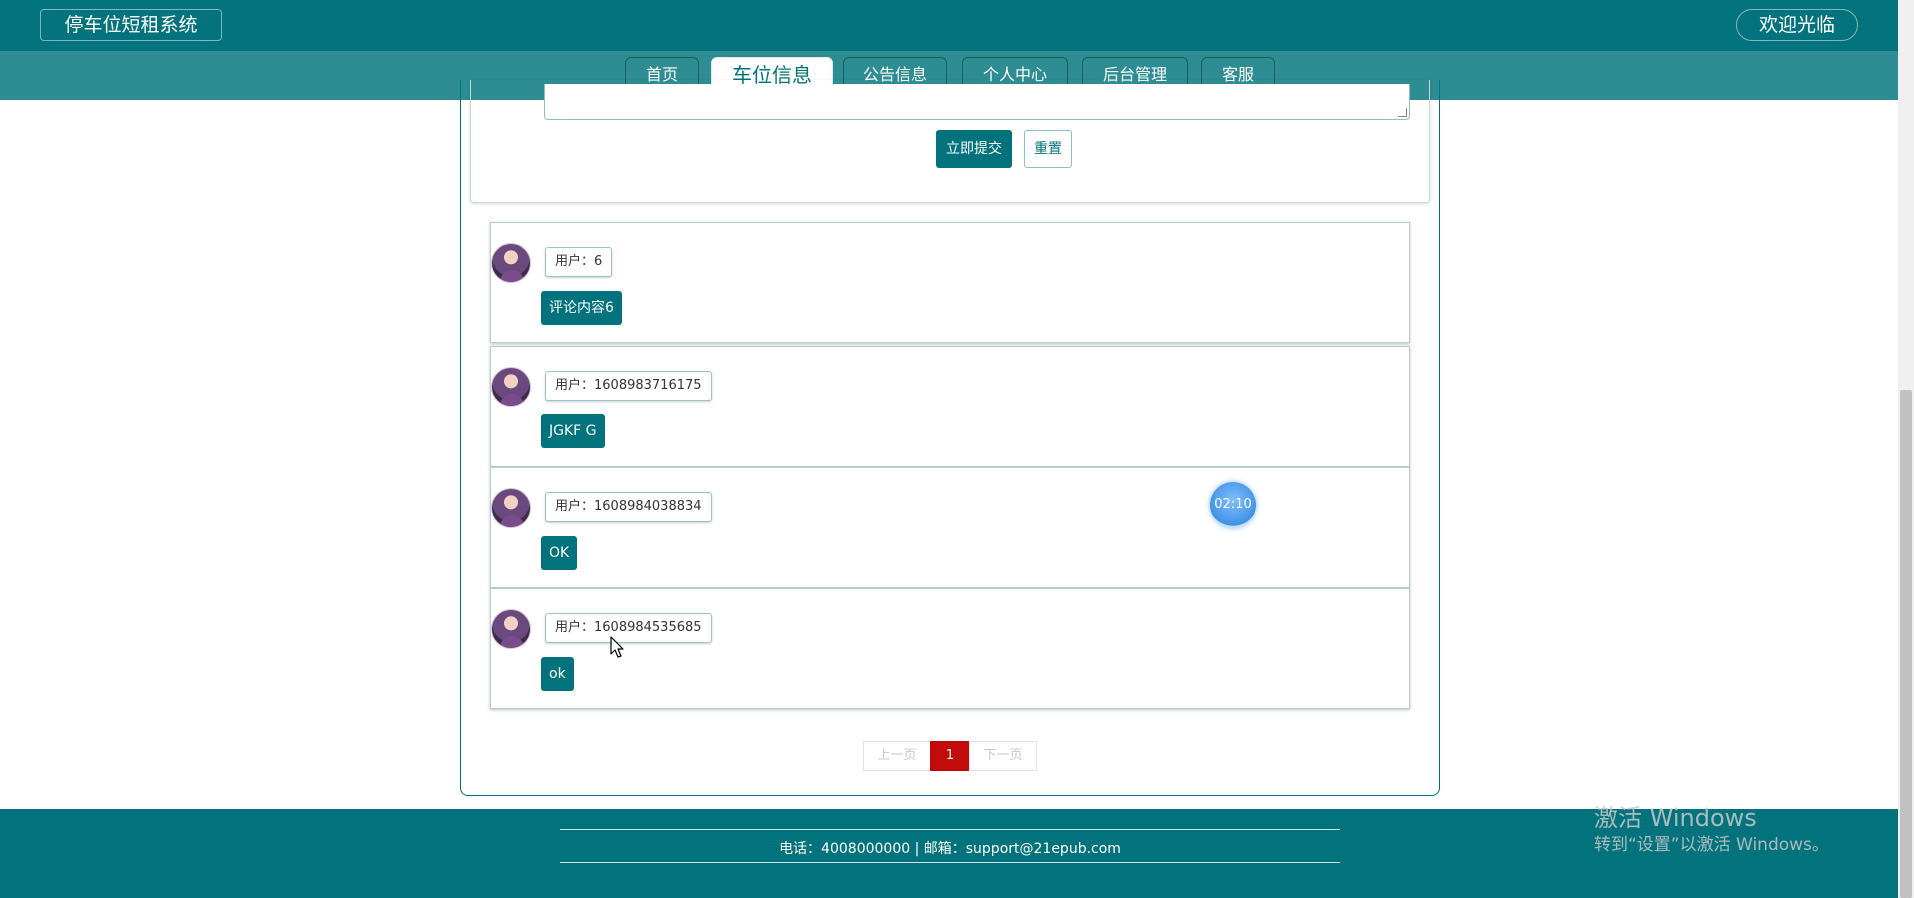 The image size is (1914, 898). Describe the element at coordinates (1797, 25) in the screenshot. I see `welcome-badge: 欢迎光临` at that location.